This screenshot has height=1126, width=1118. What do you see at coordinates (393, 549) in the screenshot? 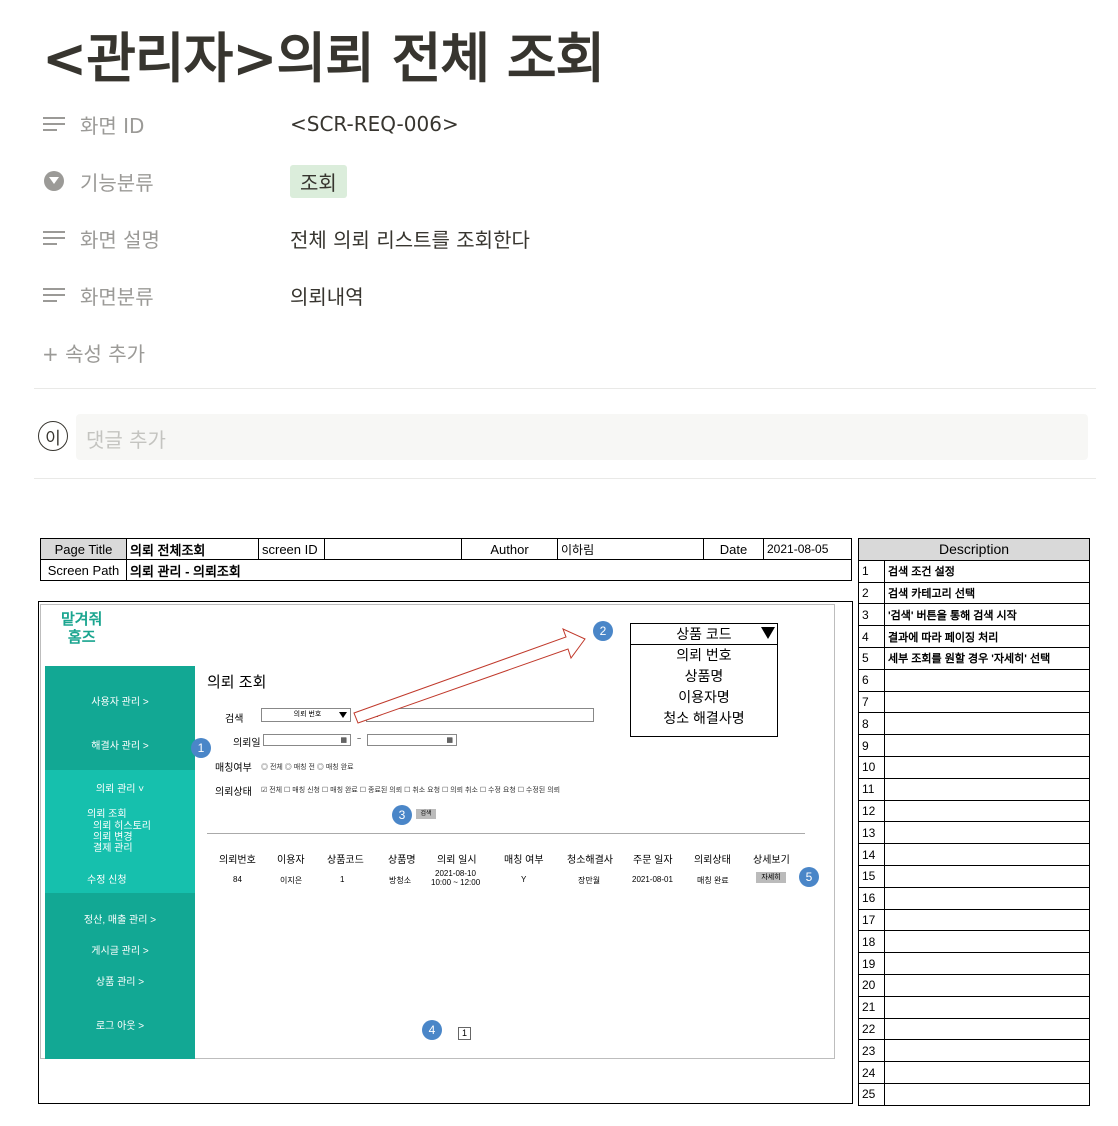
I see `screen-id-value` at bounding box center [393, 549].